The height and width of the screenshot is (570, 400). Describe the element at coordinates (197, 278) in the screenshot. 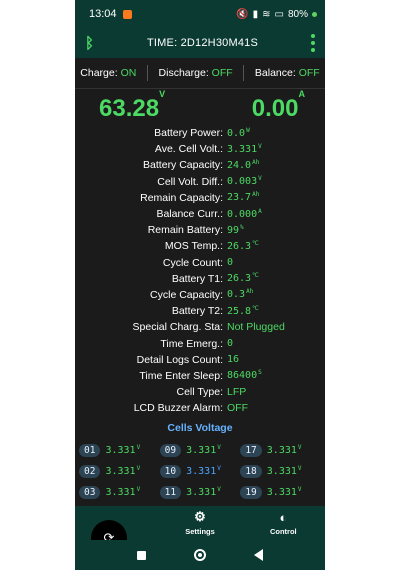

I see `info-label: Battery T1:` at that location.